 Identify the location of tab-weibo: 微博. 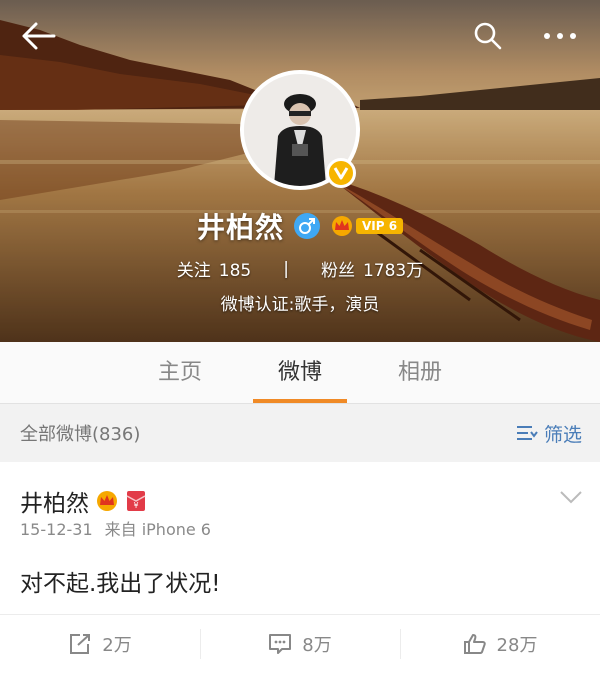
(300, 372).